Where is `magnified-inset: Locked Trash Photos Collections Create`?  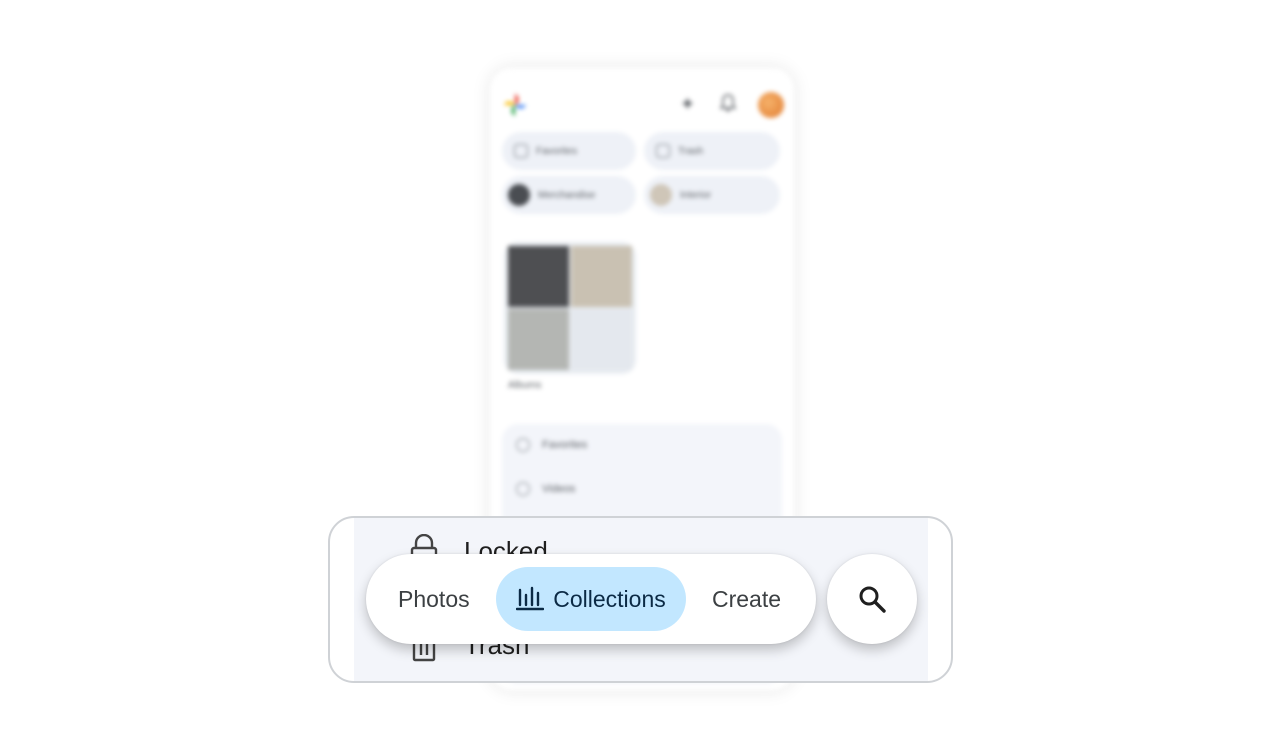
magnified-inset: Locked Trash Photos Collections Create is located at coordinates (640, 599).